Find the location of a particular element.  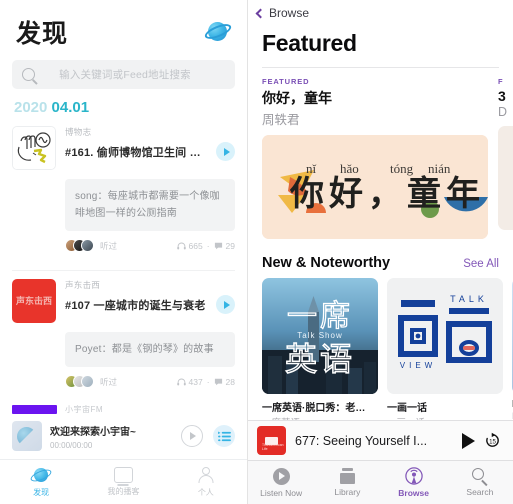

planet-icon is located at coordinates (218, 32).